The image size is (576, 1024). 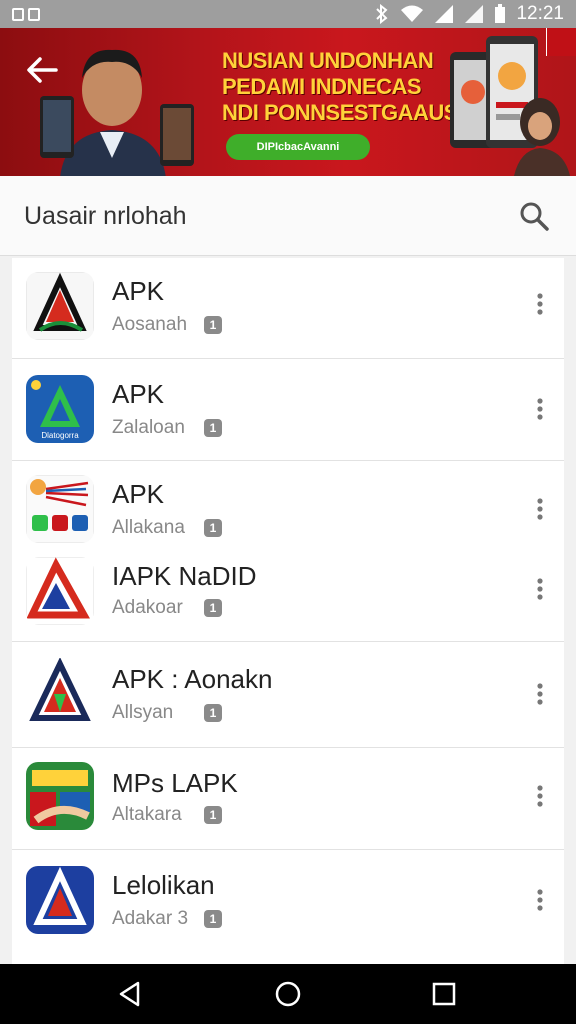 What do you see at coordinates (143, 712) in the screenshot?
I see `app-subtitle: Allsyan` at bounding box center [143, 712].